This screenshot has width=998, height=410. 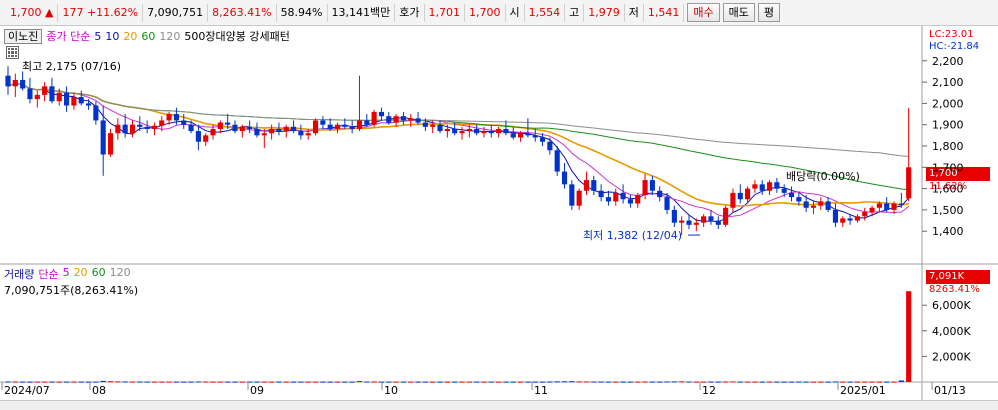 I want to click on turnover: 58.94%, so click(x=302, y=12).